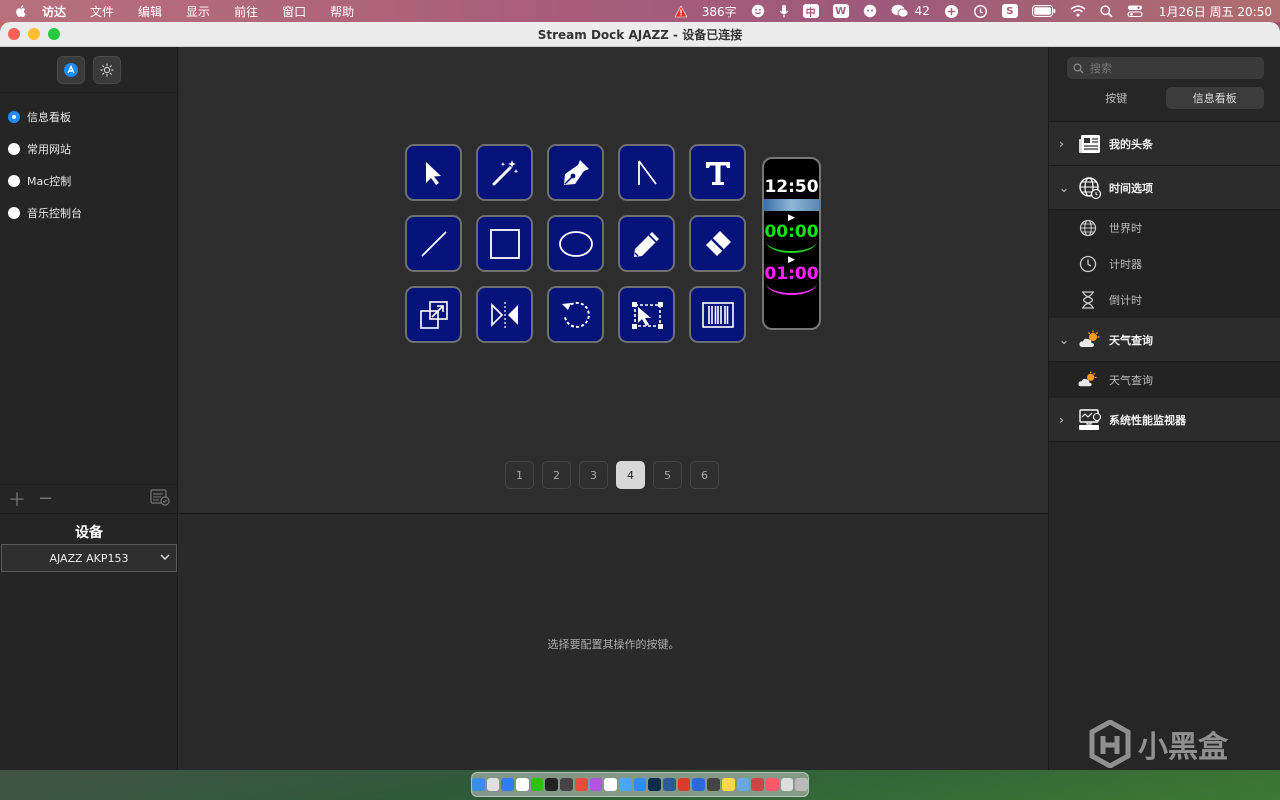 This screenshot has height=800, width=1280. I want to click on chrome-icon, so click(581, 784).